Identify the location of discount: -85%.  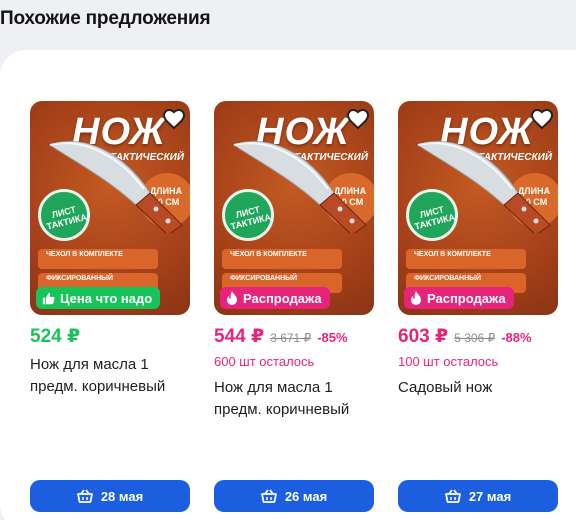
(332, 337).